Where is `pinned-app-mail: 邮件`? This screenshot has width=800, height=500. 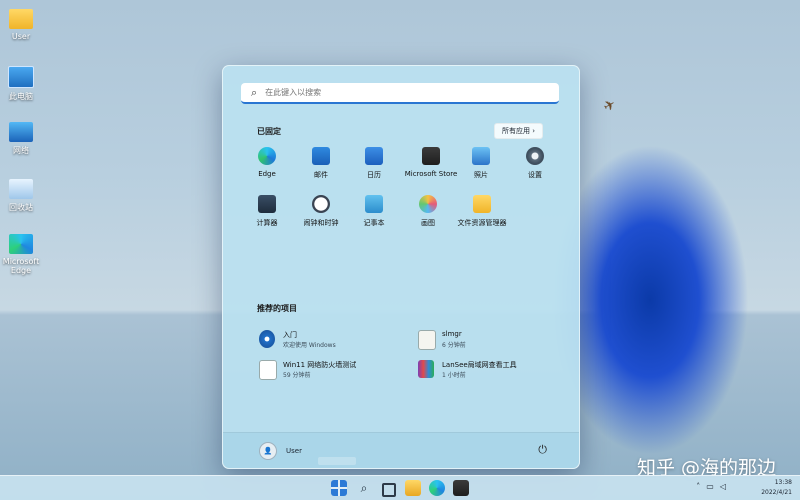 pinned-app-mail: 邮件 is located at coordinates (321, 163).